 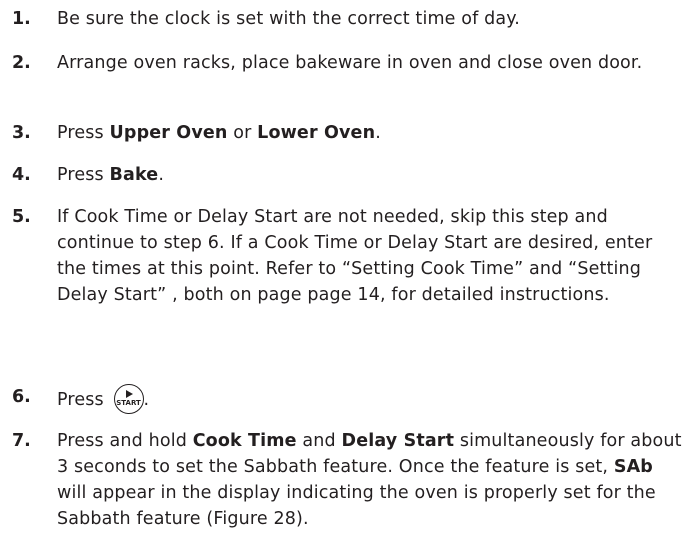 I want to click on start-button-icon: START, so click(x=128, y=399).